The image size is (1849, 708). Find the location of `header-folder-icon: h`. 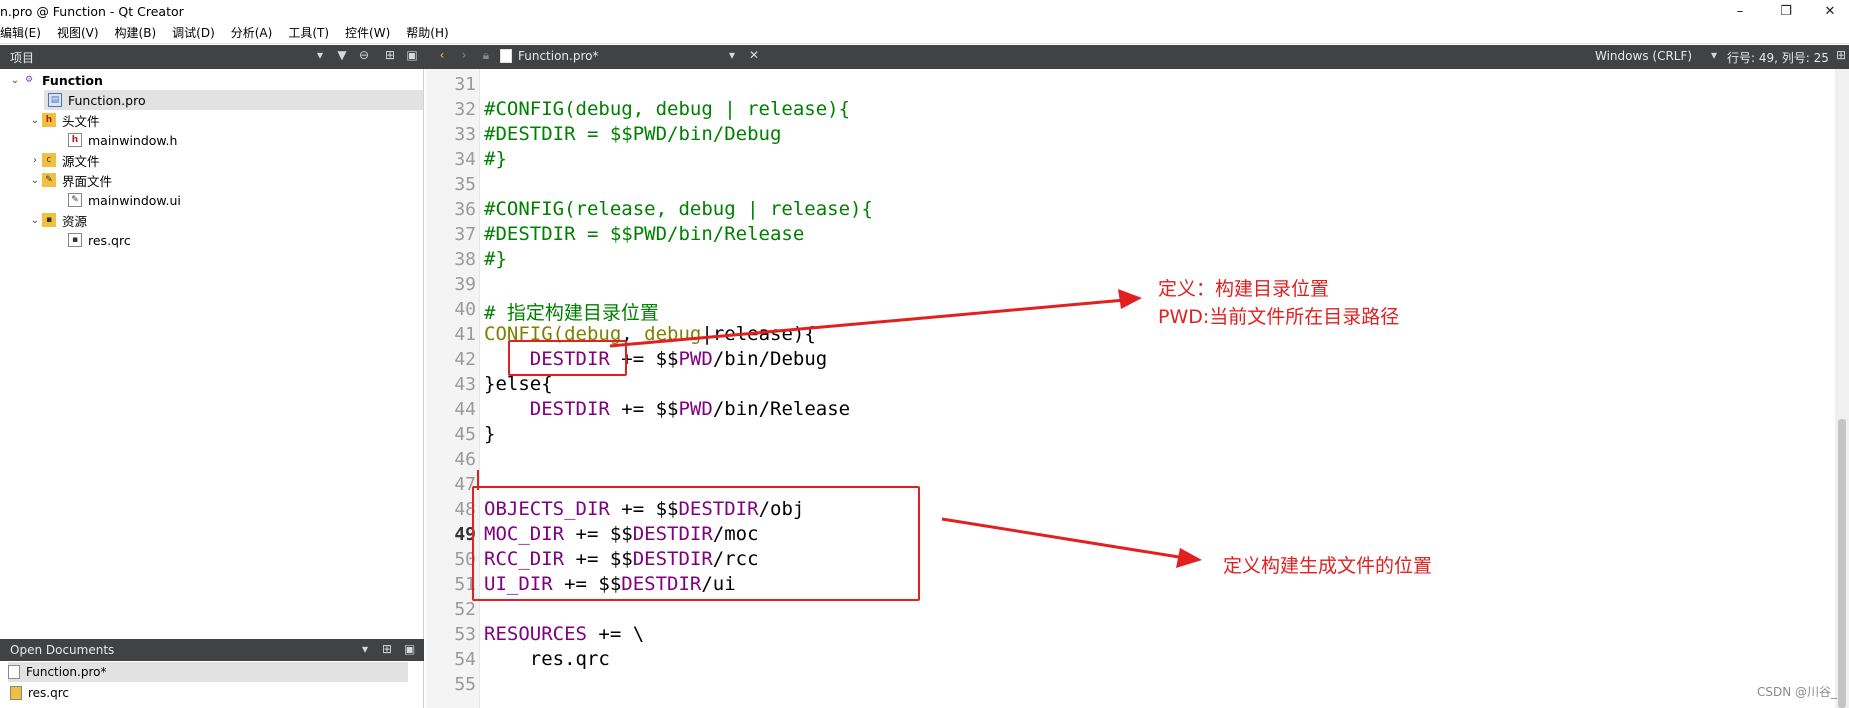

header-folder-icon: h is located at coordinates (49, 120).